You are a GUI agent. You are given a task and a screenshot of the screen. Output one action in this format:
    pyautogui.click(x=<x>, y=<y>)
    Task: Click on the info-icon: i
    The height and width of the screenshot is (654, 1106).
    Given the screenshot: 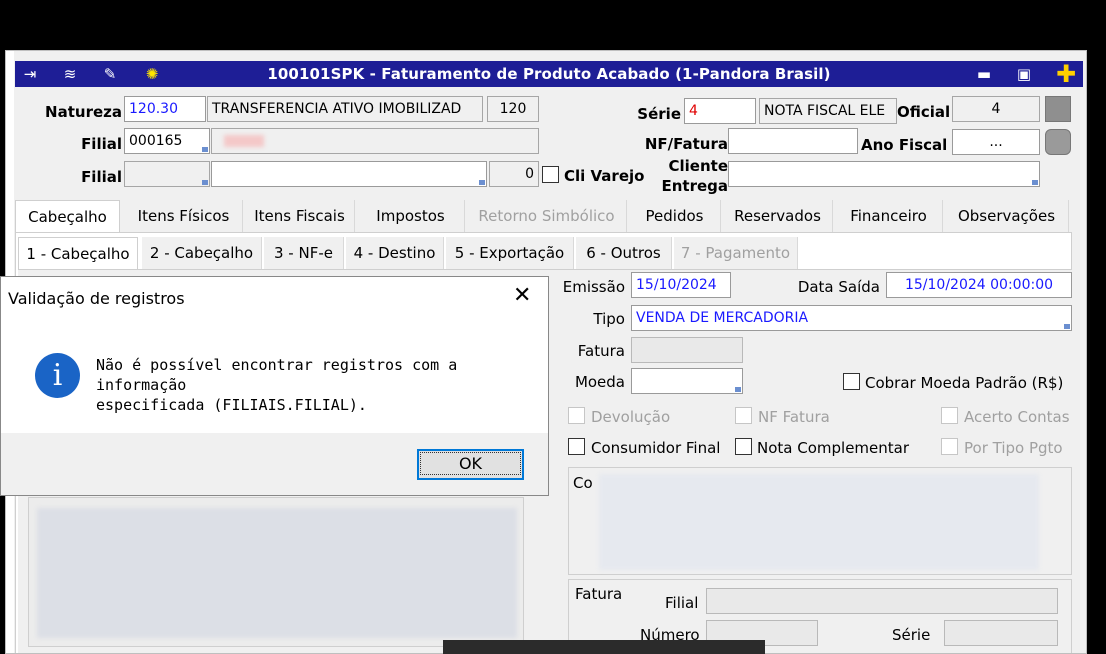 What is the action you would take?
    pyautogui.click(x=57, y=375)
    